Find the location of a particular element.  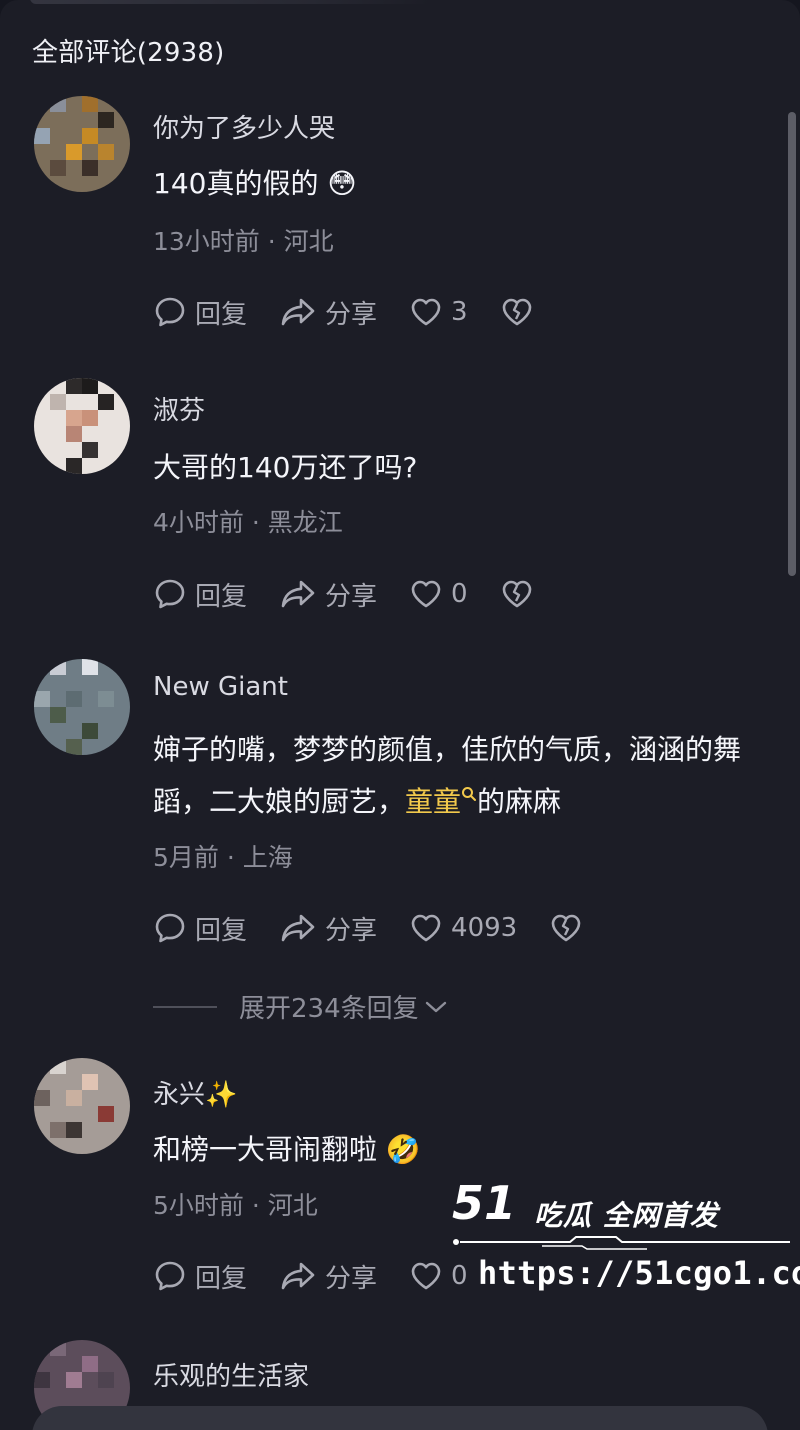

like-button: 0 is located at coordinates (438, 594).